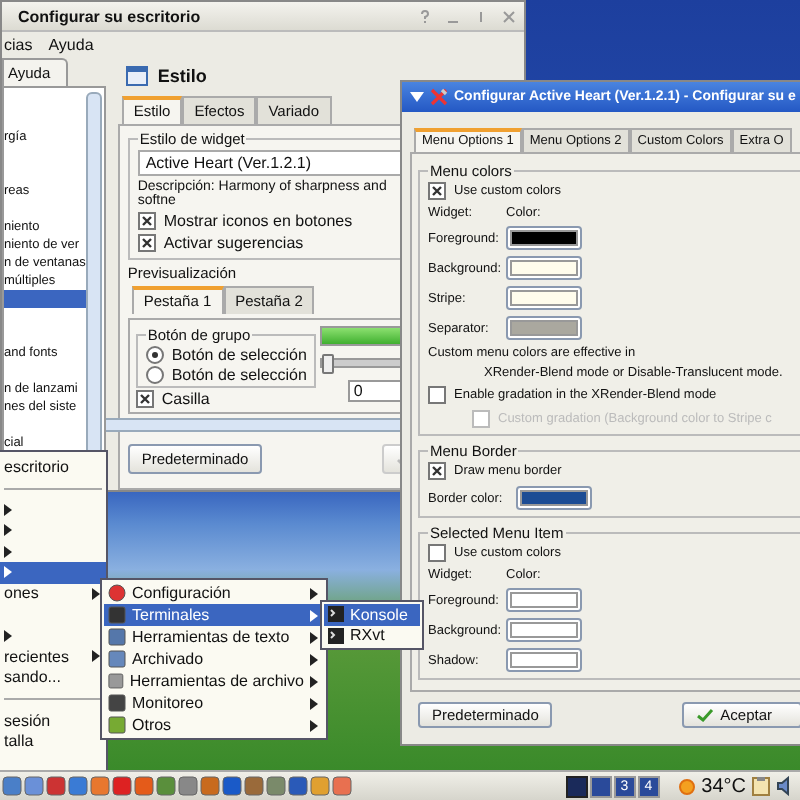 The image size is (800, 800). I want to click on menu-item-label: Otros, so click(153, 725).